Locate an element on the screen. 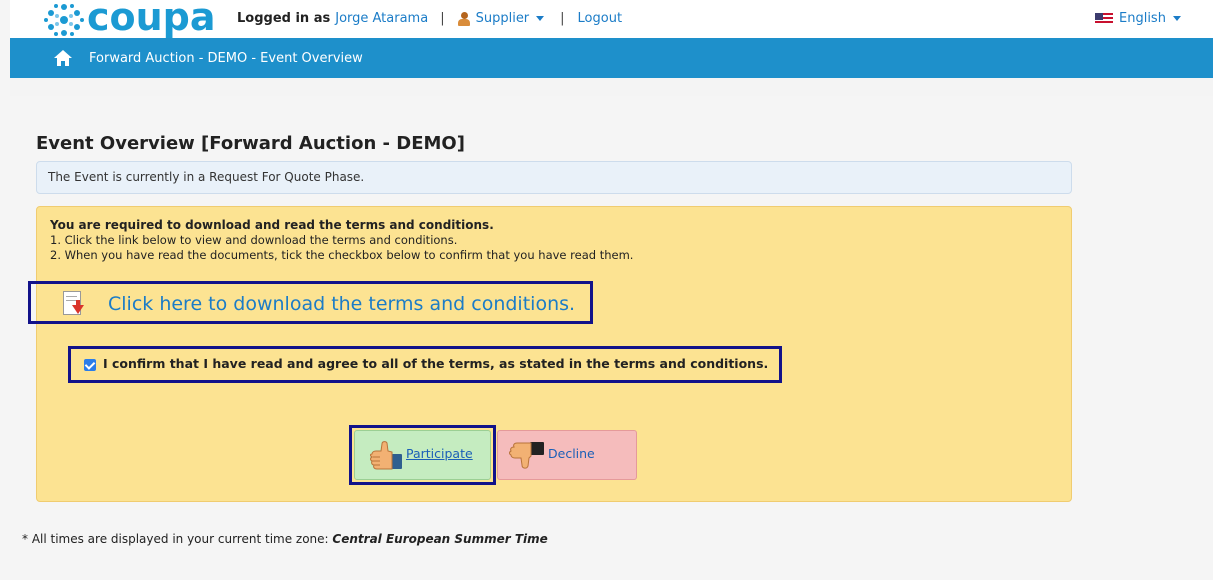  logout-link: Logout is located at coordinates (600, 18).